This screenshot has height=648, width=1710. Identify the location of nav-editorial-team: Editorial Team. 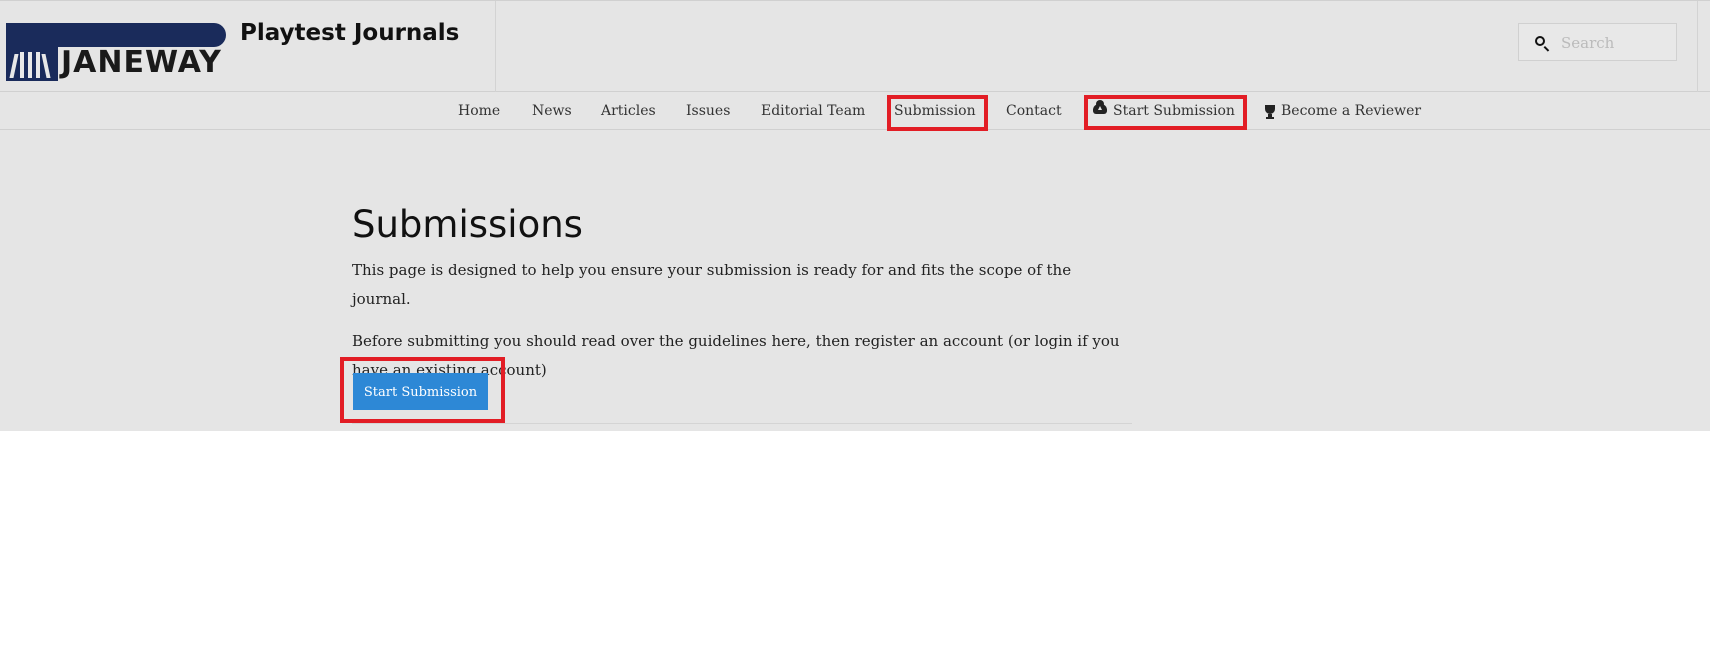
(813, 111).